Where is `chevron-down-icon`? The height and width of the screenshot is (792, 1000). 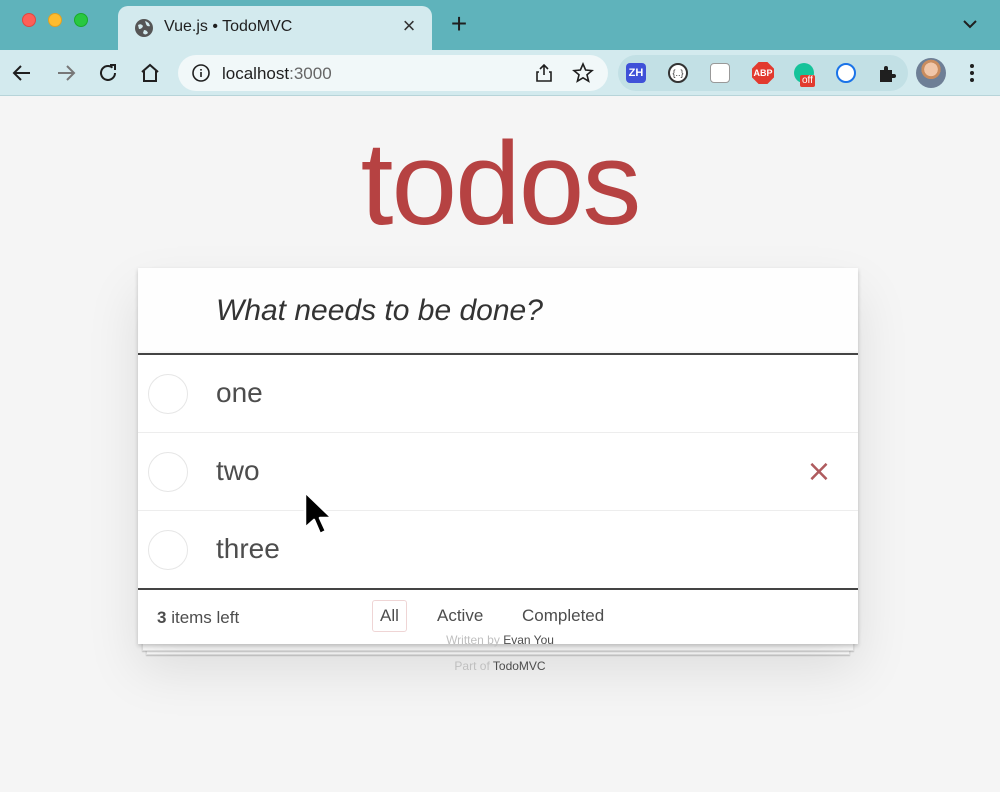 chevron-down-icon is located at coordinates (970, 24).